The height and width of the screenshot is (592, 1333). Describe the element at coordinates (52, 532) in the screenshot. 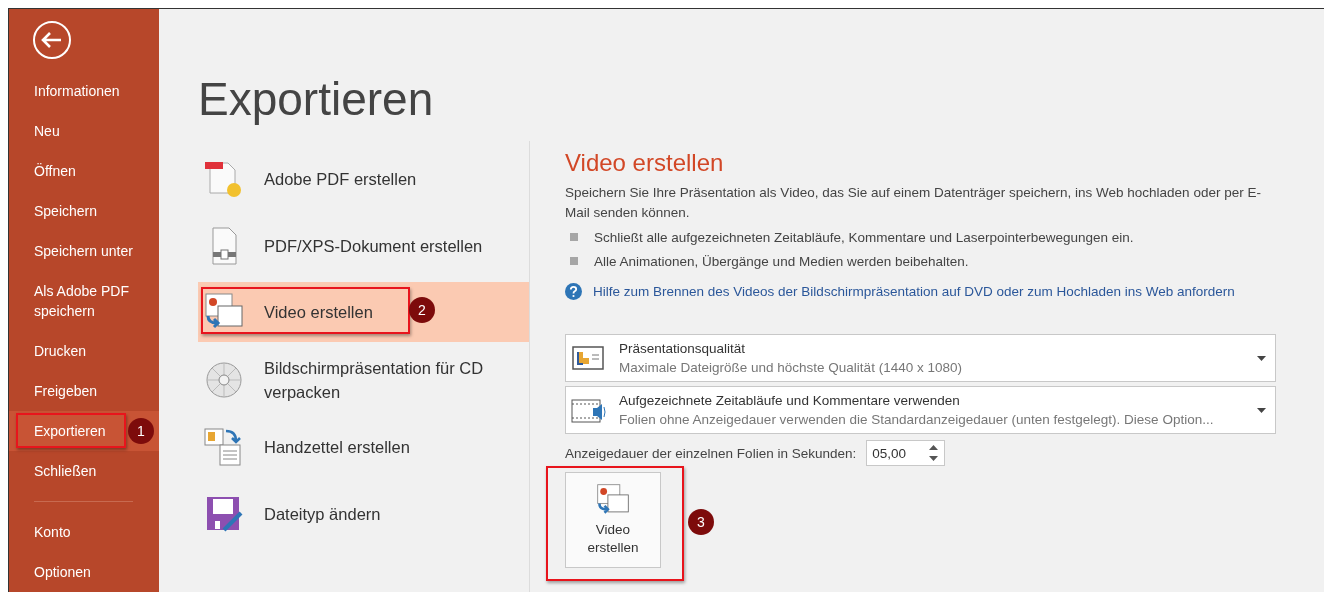

I see `sidebar-item: Konto` at that location.